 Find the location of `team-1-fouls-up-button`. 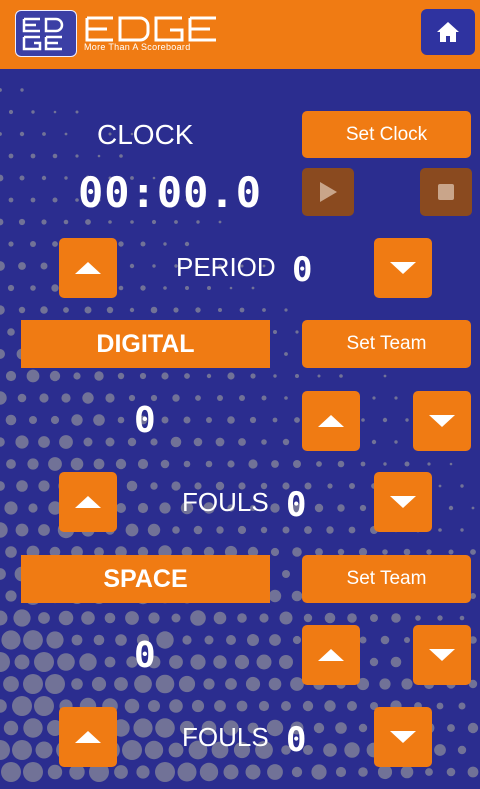

team-1-fouls-up-button is located at coordinates (88, 502).